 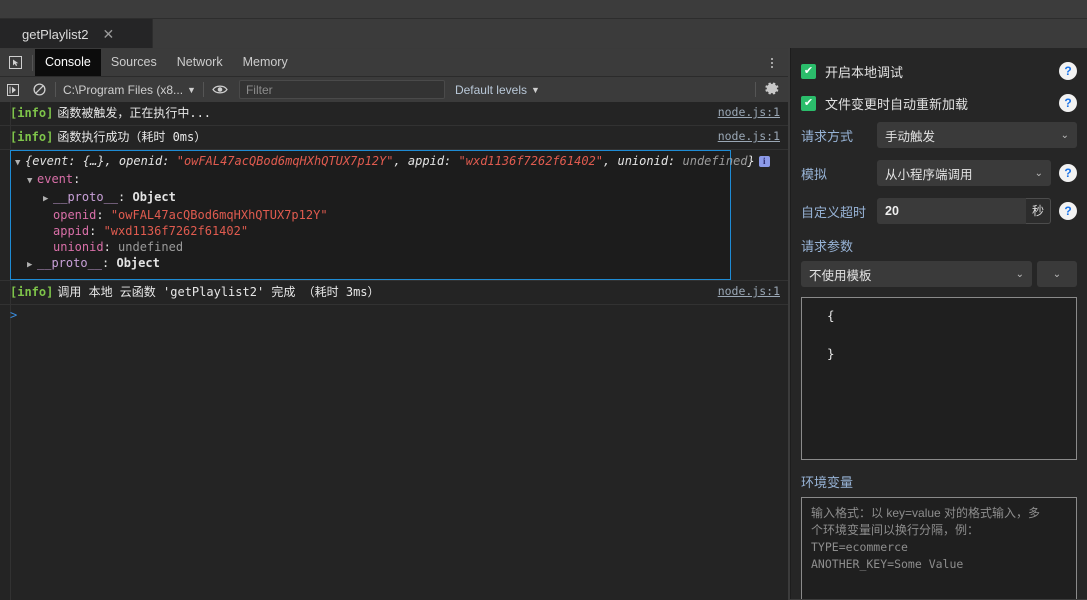 What do you see at coordinates (132, 137) in the screenshot?
I see `log-message: 函数执行成功（耗时 0ms）` at bounding box center [132, 137].